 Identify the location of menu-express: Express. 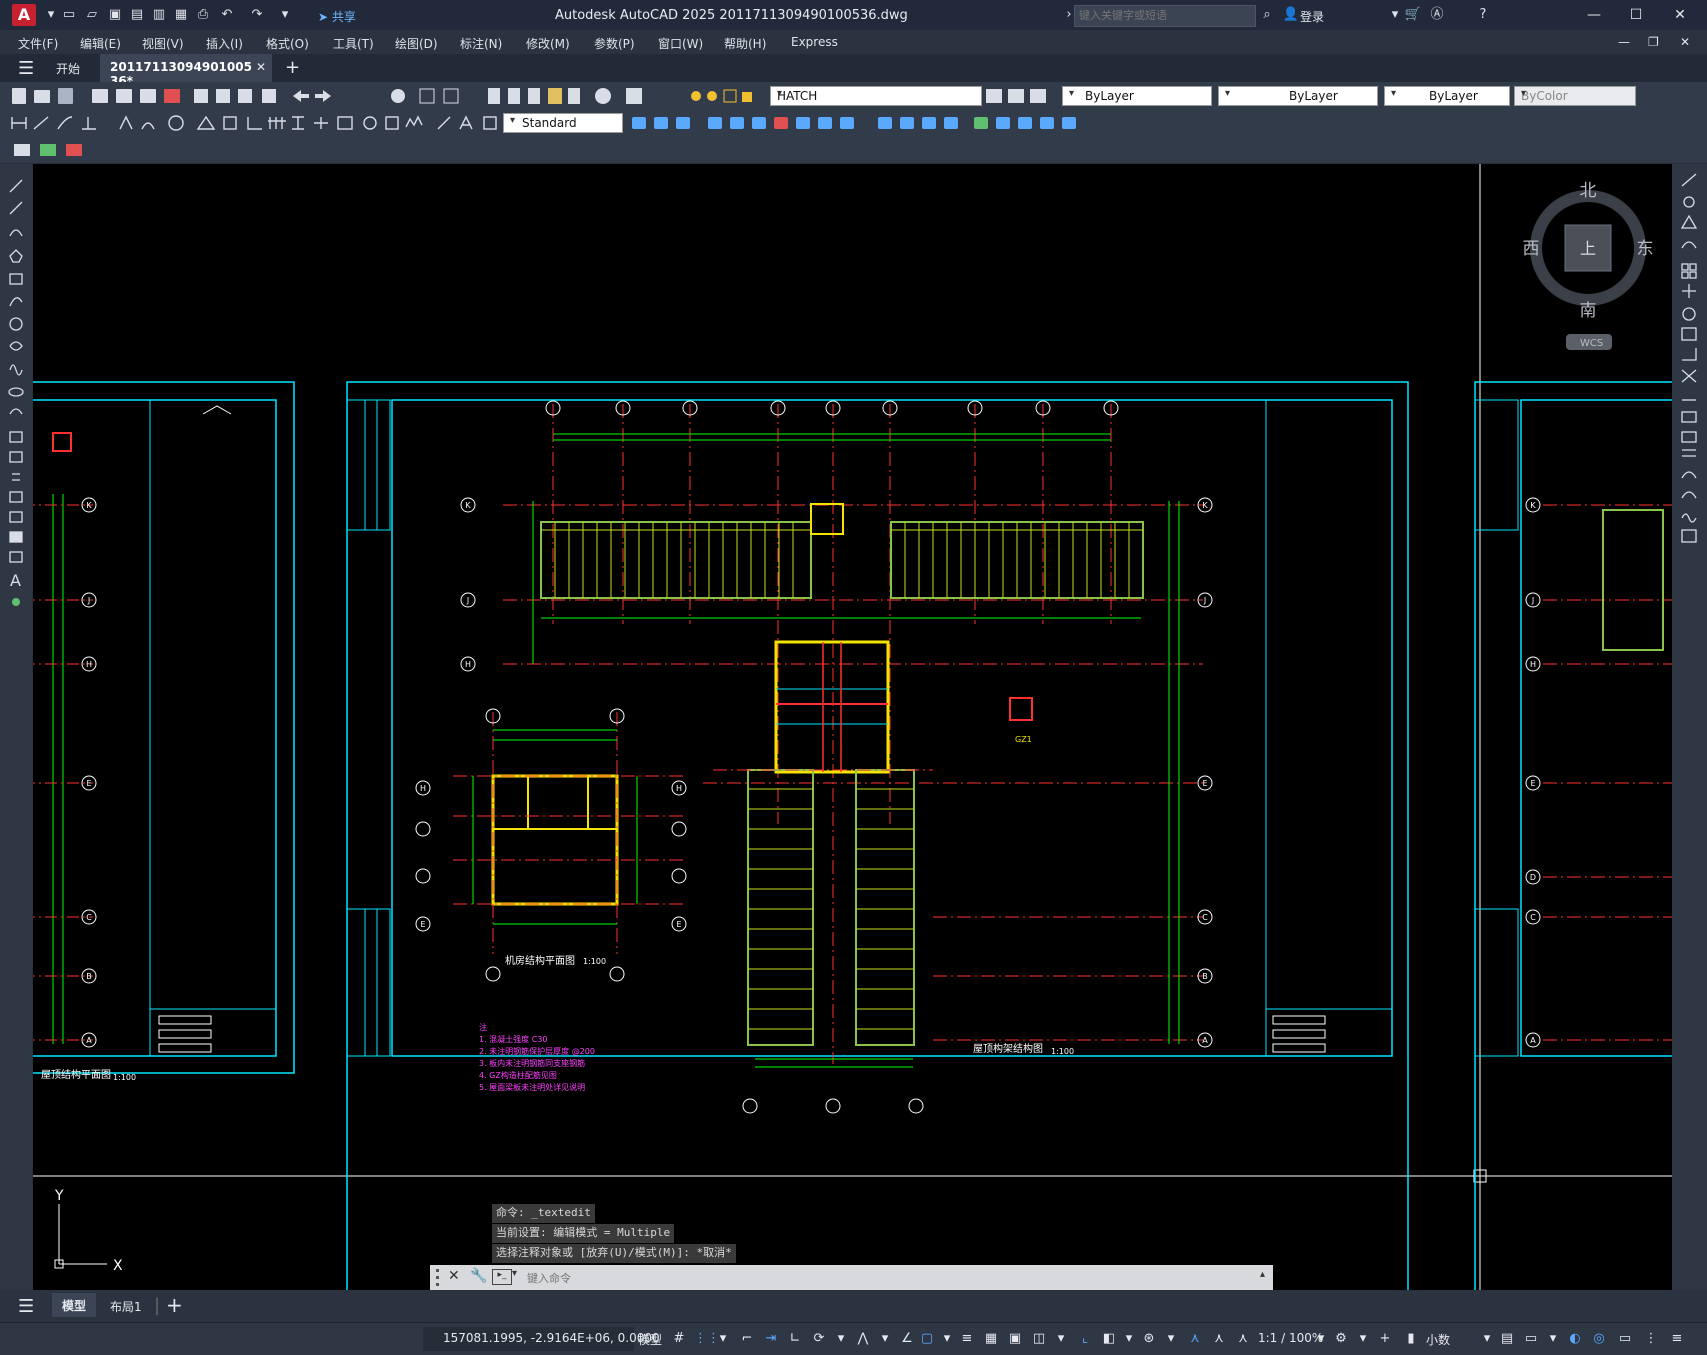
(814, 42).